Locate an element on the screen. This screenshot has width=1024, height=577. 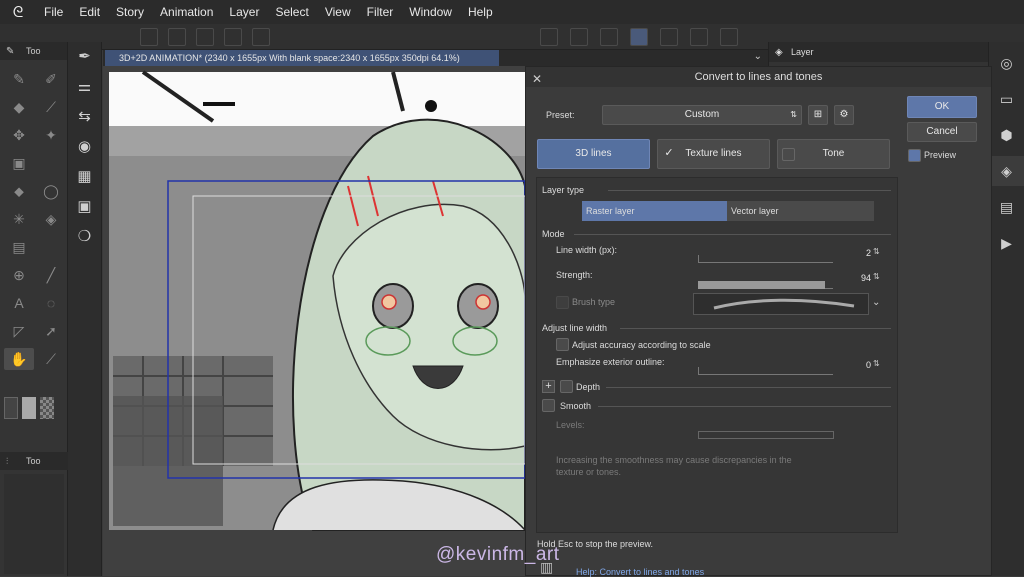
sub-tool-title: Too is located at coordinates (33, 51).